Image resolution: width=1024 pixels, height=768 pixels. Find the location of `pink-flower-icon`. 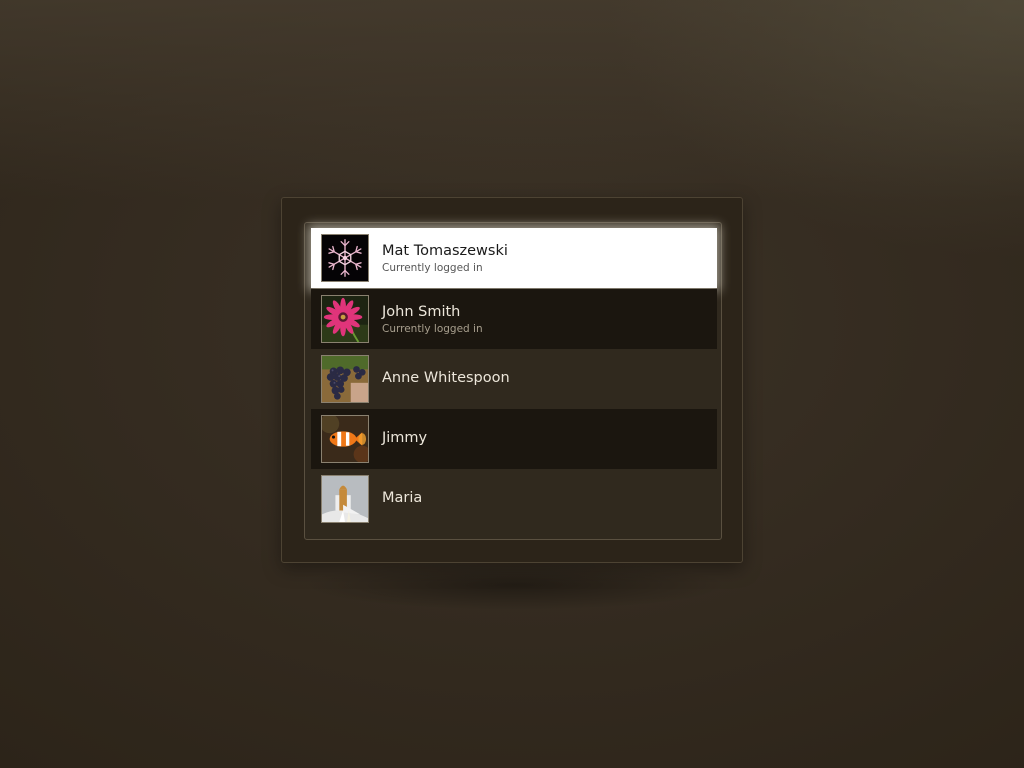

pink-flower-icon is located at coordinates (345, 319).